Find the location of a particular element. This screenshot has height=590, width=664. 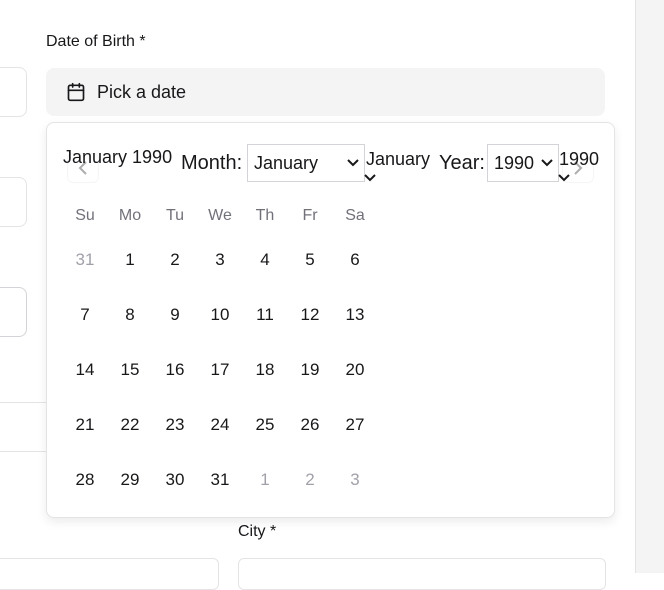

weekday-header: Fr is located at coordinates (310, 215).